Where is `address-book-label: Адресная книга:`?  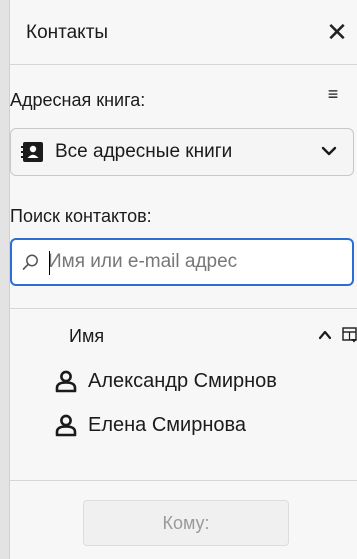 address-book-label: Адресная книга: is located at coordinates (78, 100).